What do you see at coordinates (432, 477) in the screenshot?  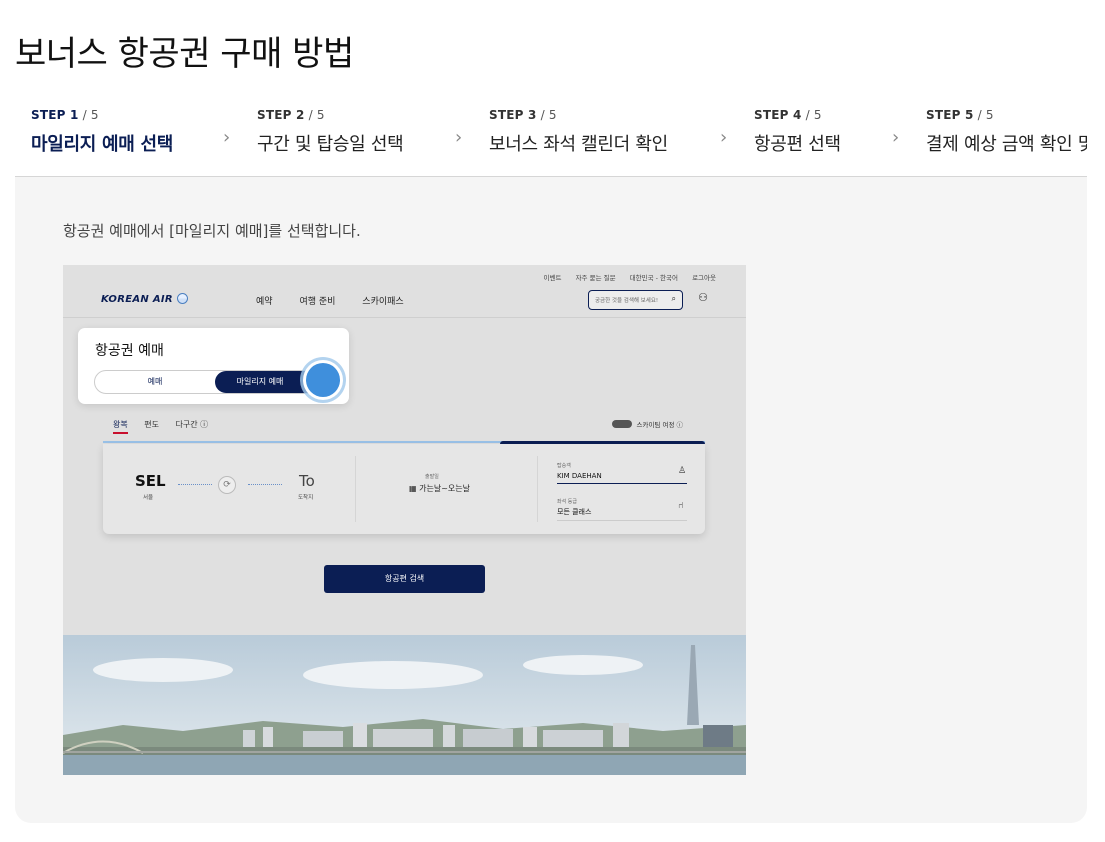 I see `date-label: 출발일` at bounding box center [432, 477].